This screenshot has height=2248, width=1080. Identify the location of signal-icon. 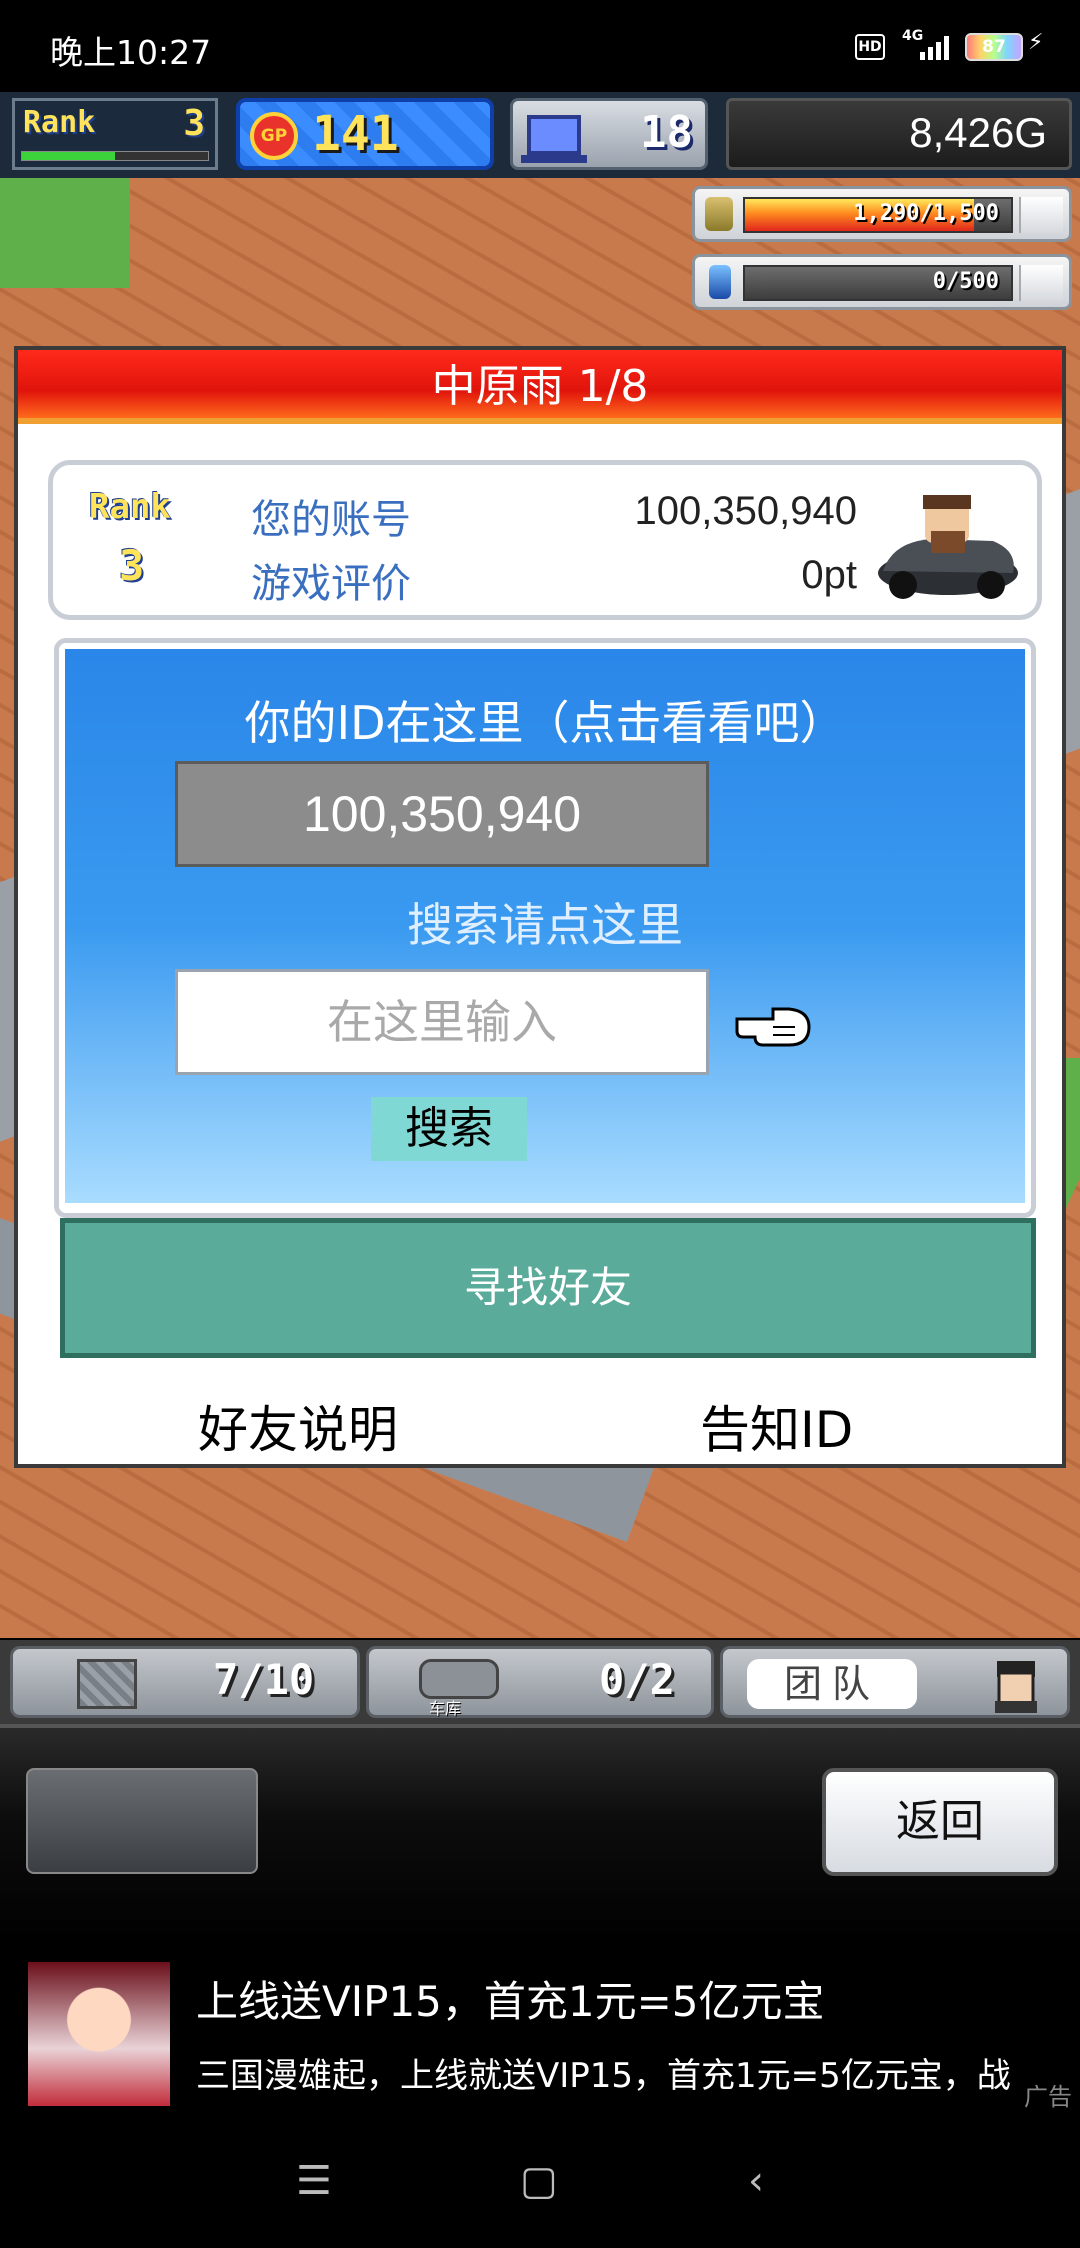
(934, 47).